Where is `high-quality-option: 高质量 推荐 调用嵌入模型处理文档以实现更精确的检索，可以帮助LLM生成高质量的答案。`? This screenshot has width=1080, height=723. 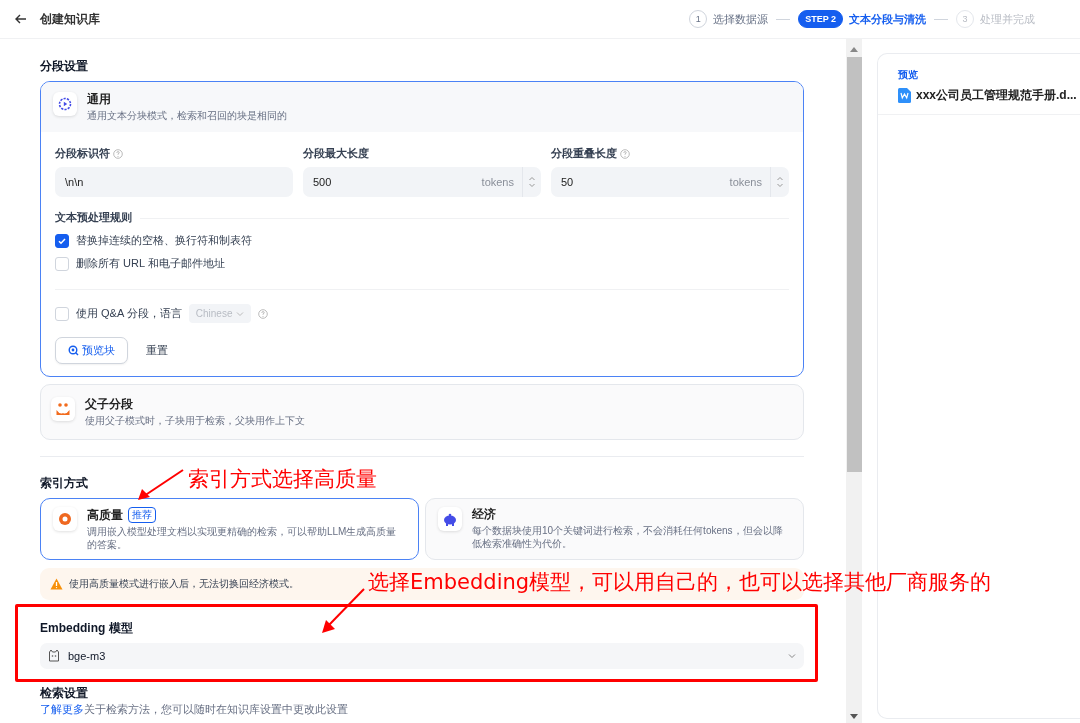
high-quality-option: 高质量 推荐 调用嵌入模型处理文档以实现更精确的检索，可以帮助LLM生成高质量的答案。 is located at coordinates (229, 529).